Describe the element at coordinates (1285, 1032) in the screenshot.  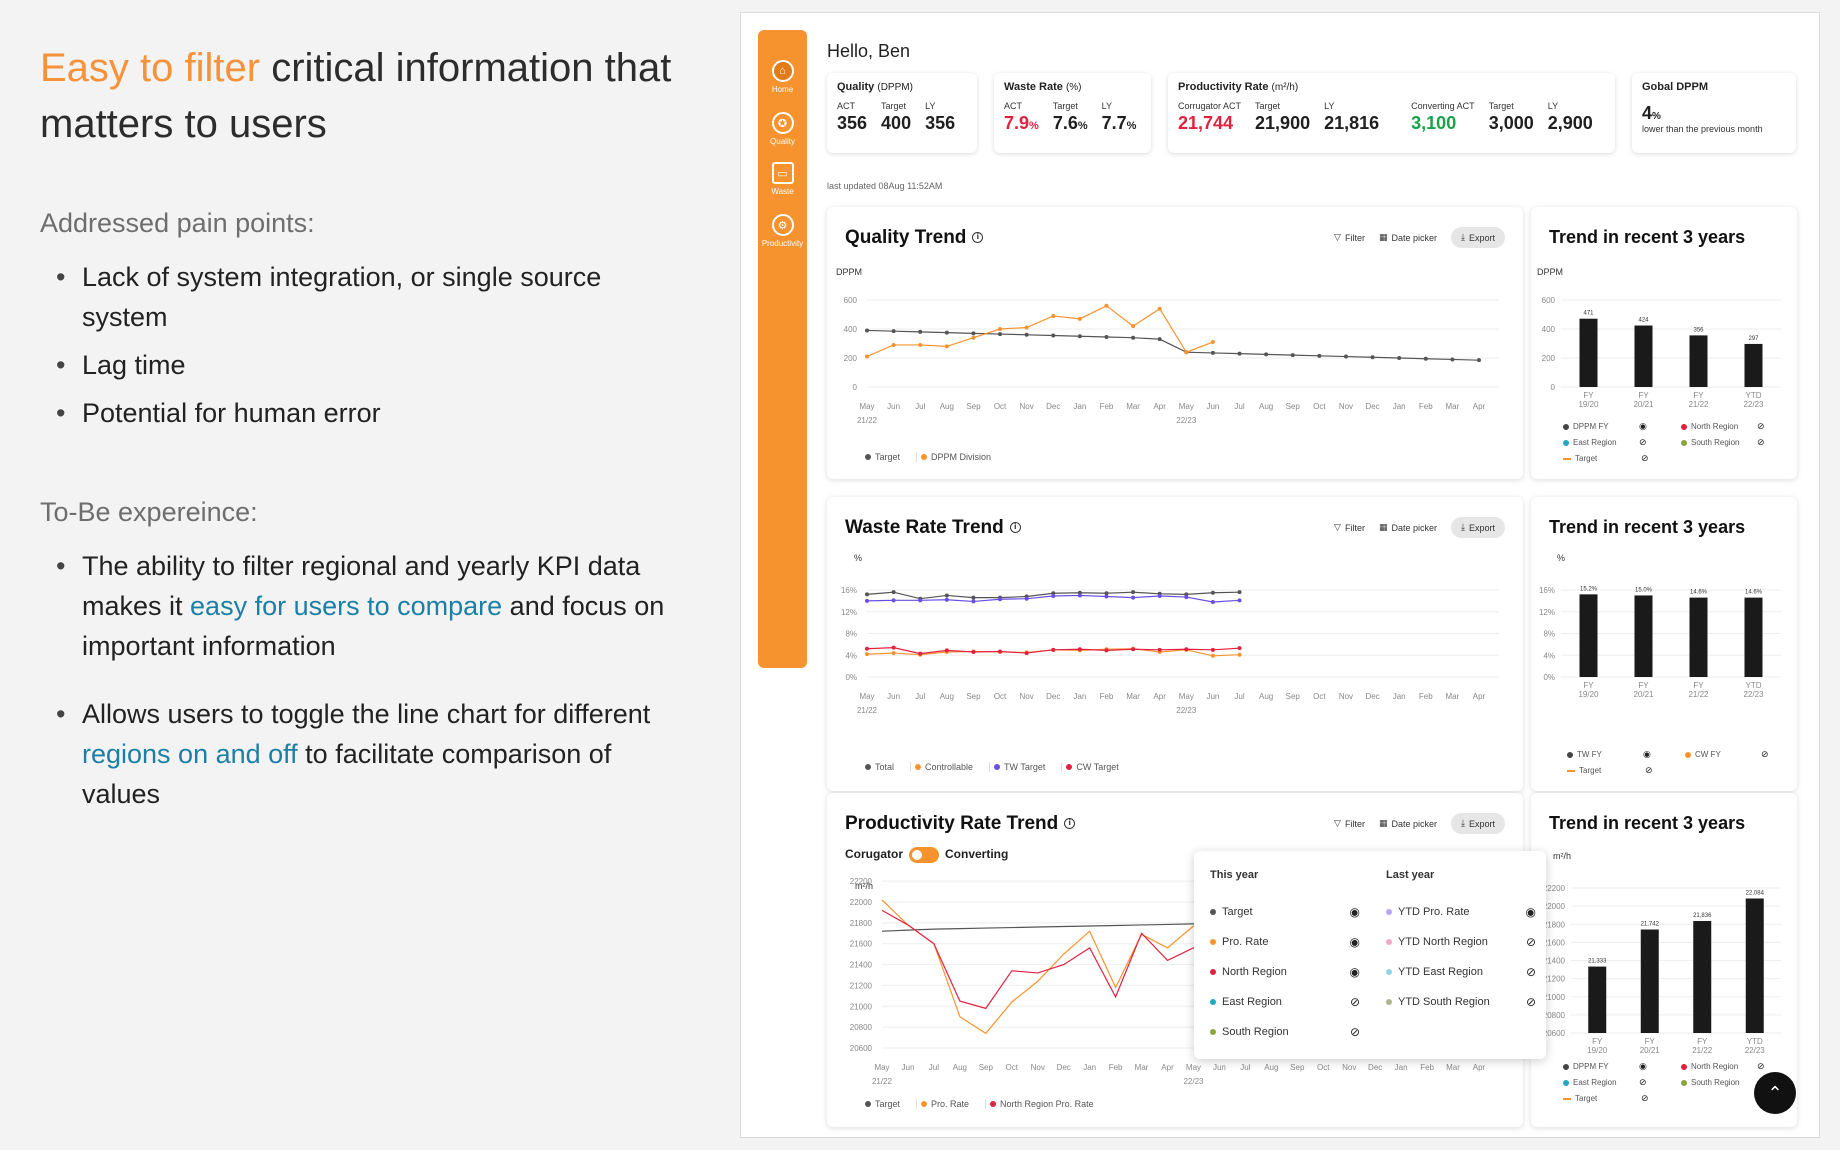
I see `filter-option: South Region ⊘` at that location.